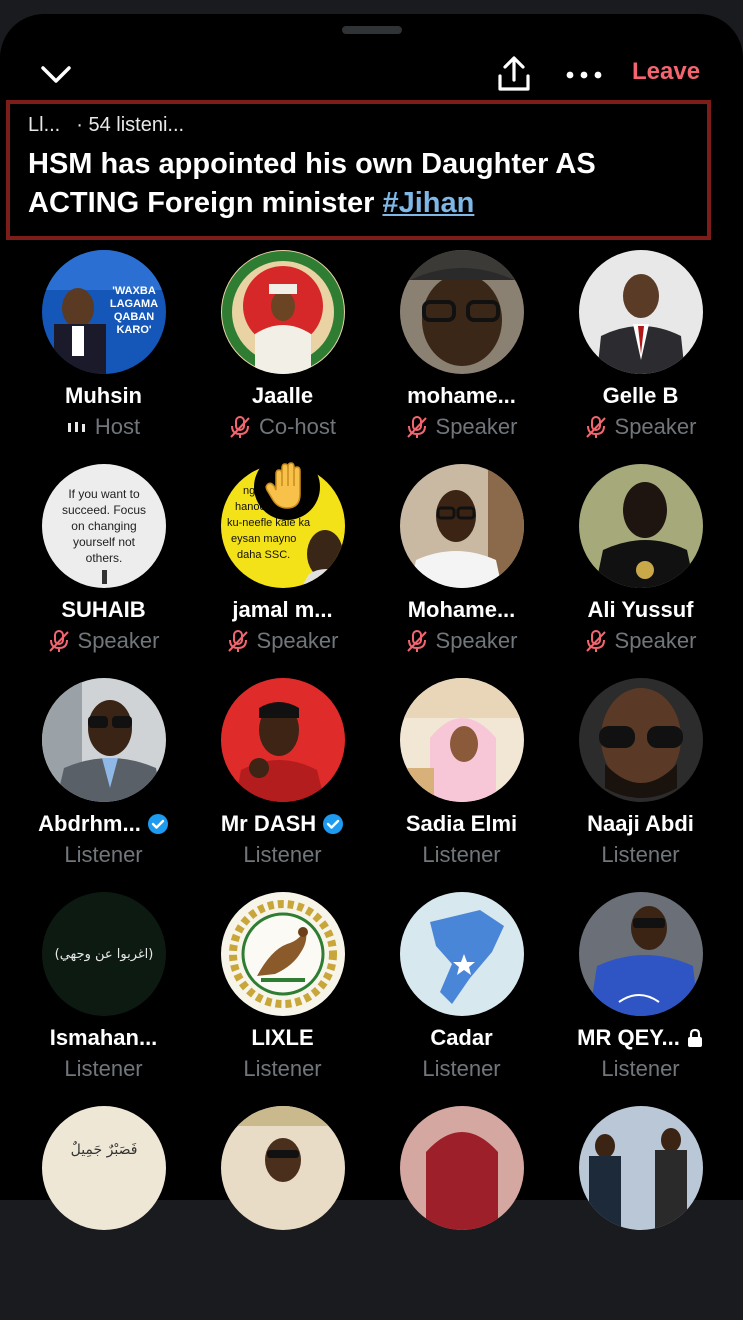 The width and height of the screenshot is (743, 1320). What do you see at coordinates (263, 555) in the screenshot?
I see `avatar-text: daha SSC.` at bounding box center [263, 555].